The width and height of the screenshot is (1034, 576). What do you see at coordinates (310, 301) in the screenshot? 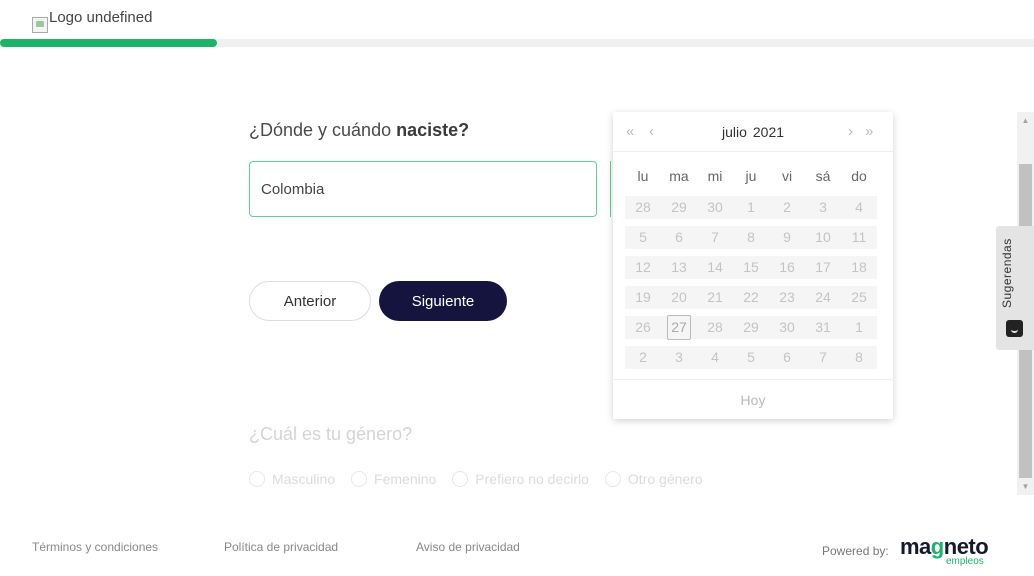
I see `previous-button: Anterior` at bounding box center [310, 301].